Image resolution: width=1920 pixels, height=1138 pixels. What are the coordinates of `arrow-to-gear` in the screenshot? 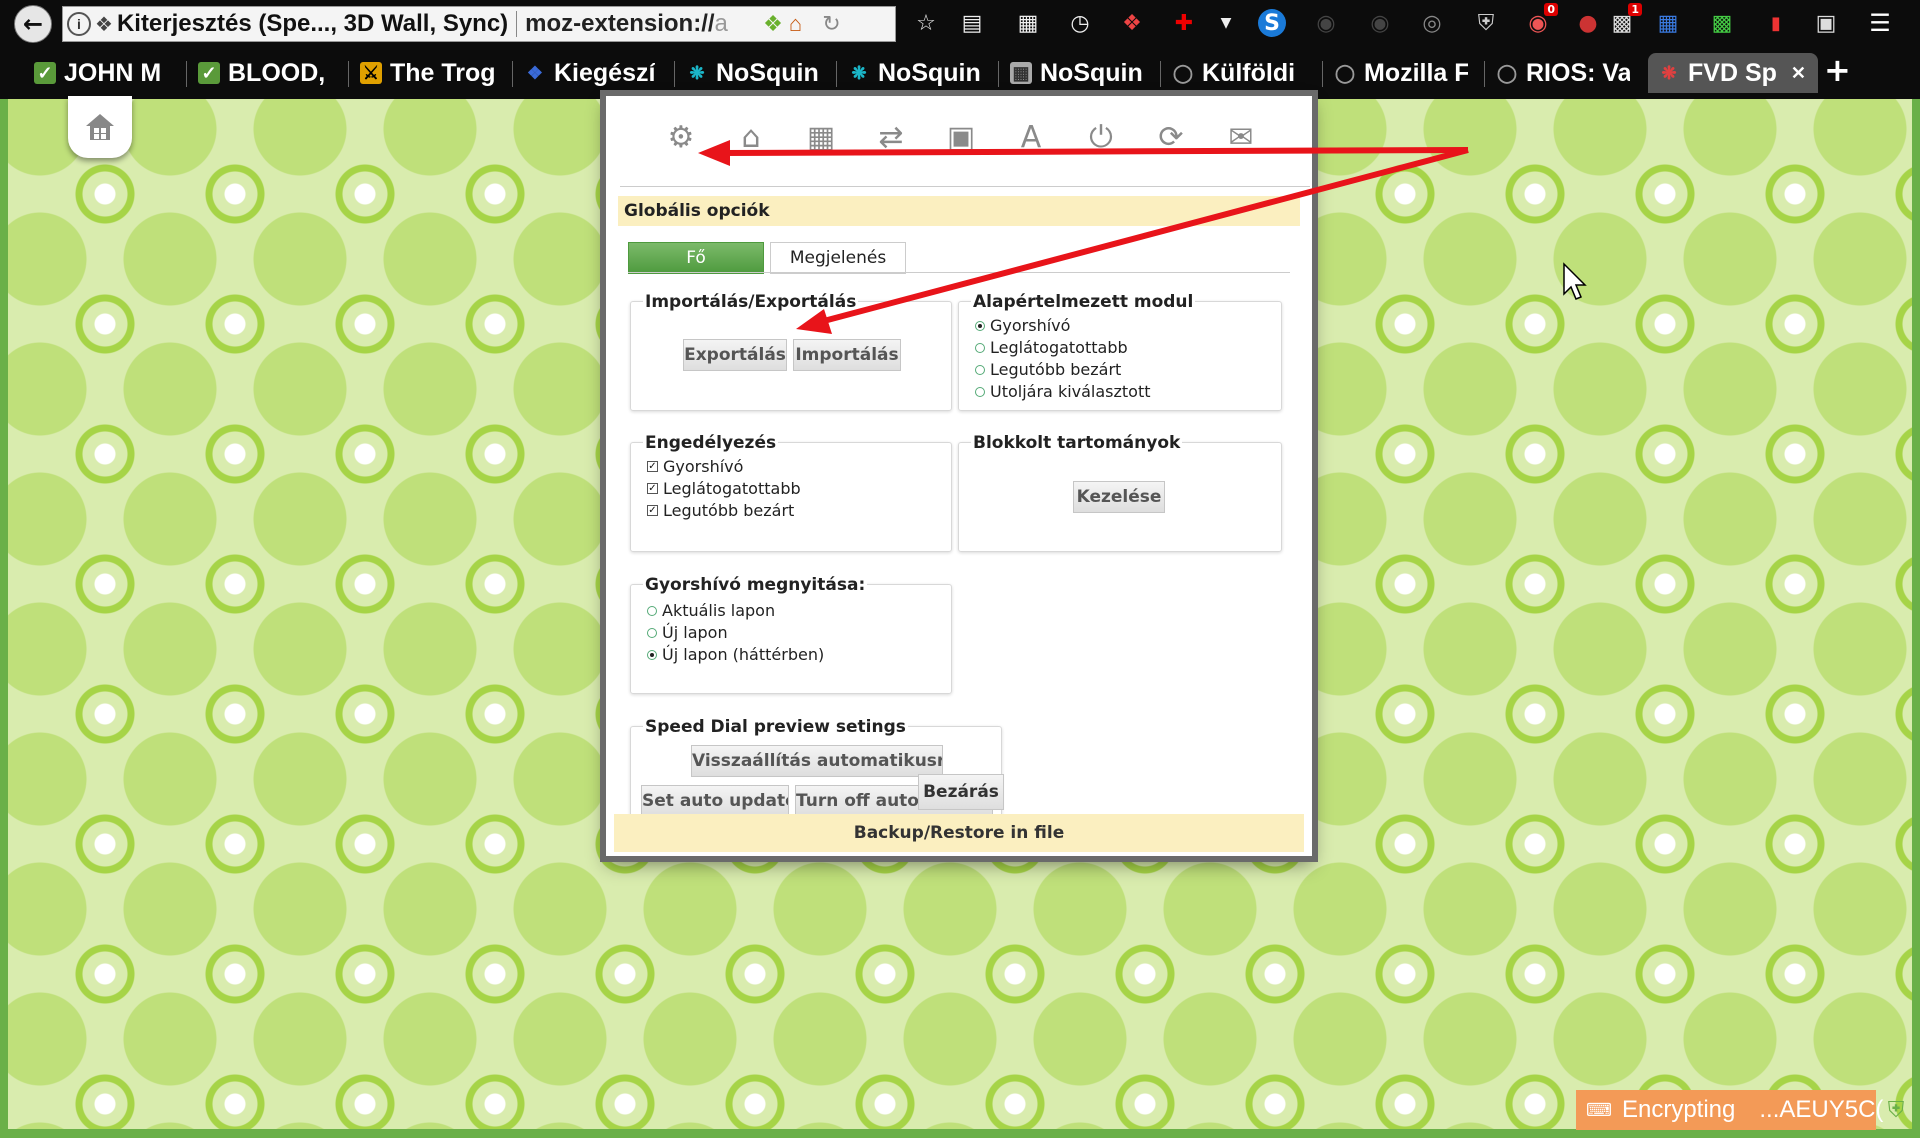 It's located at (1083, 153).